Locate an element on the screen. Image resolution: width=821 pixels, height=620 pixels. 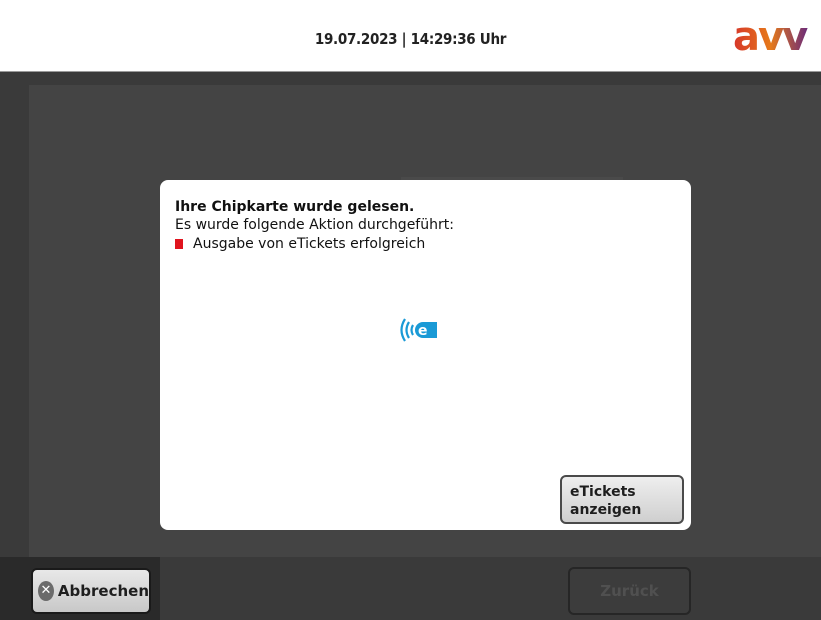
cancel-button: ✕ Abbrechen is located at coordinates (91, 591).